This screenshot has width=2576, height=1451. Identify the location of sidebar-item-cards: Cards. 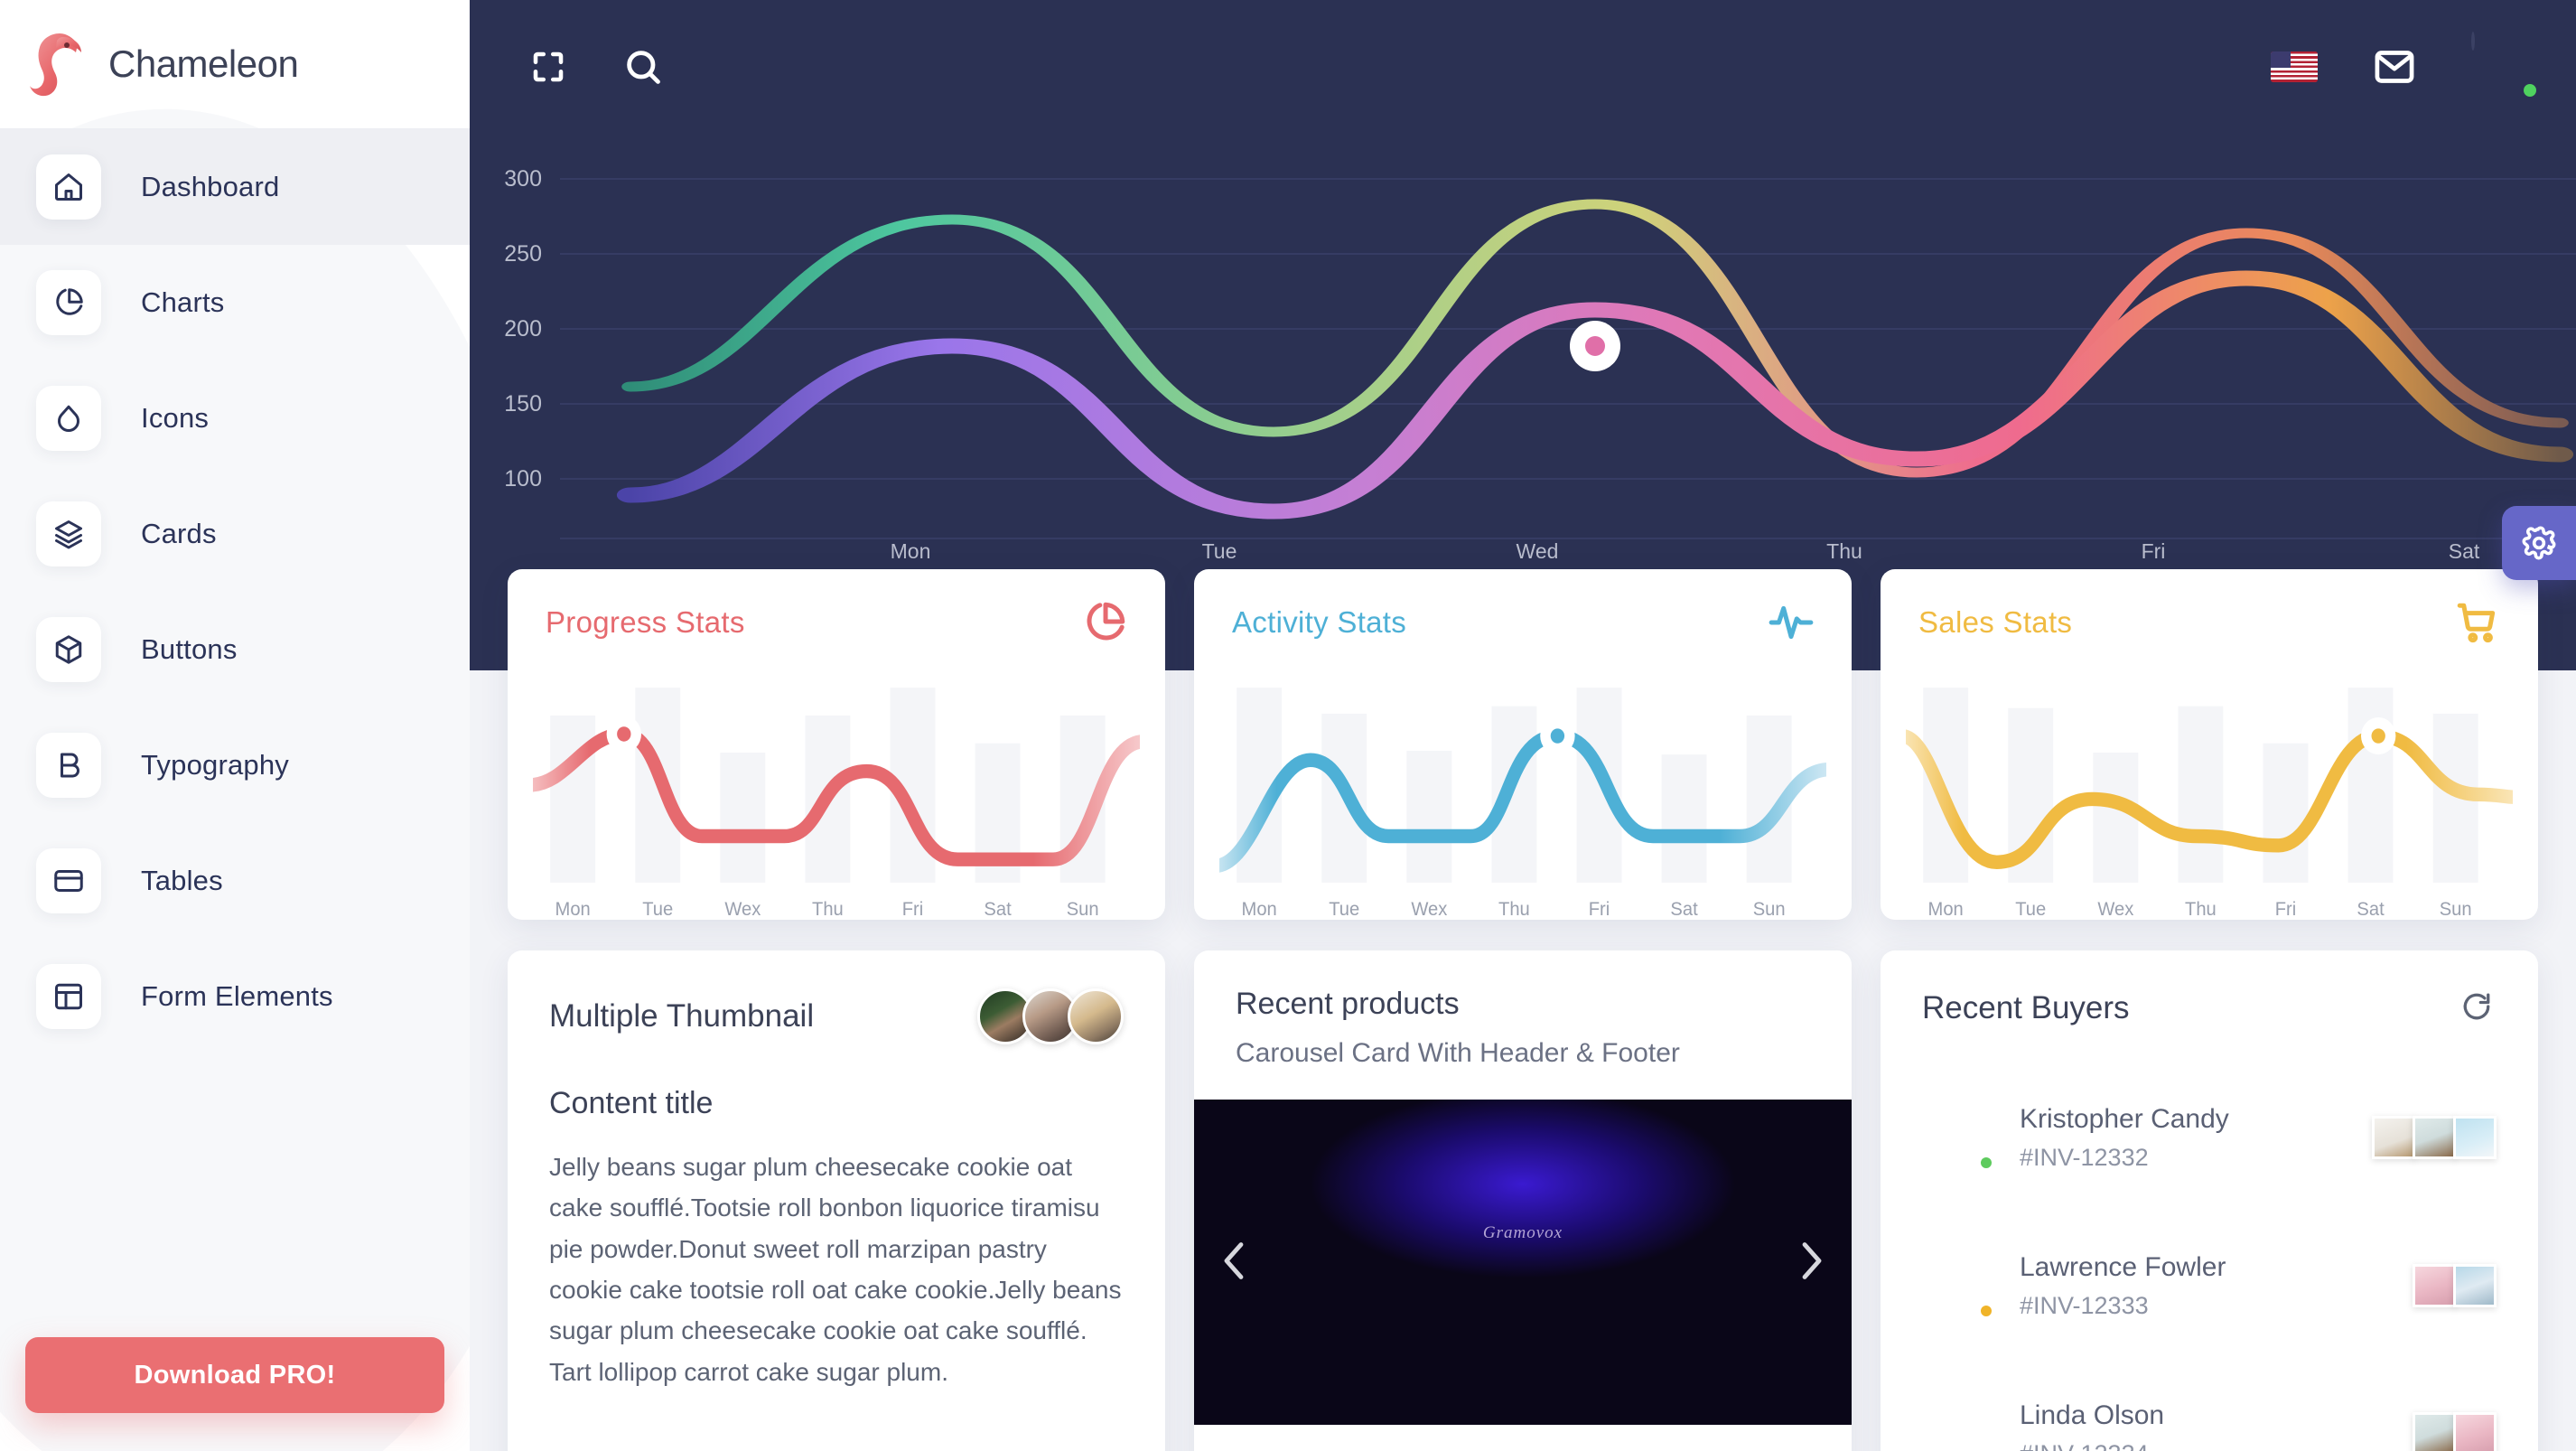
(235, 534).